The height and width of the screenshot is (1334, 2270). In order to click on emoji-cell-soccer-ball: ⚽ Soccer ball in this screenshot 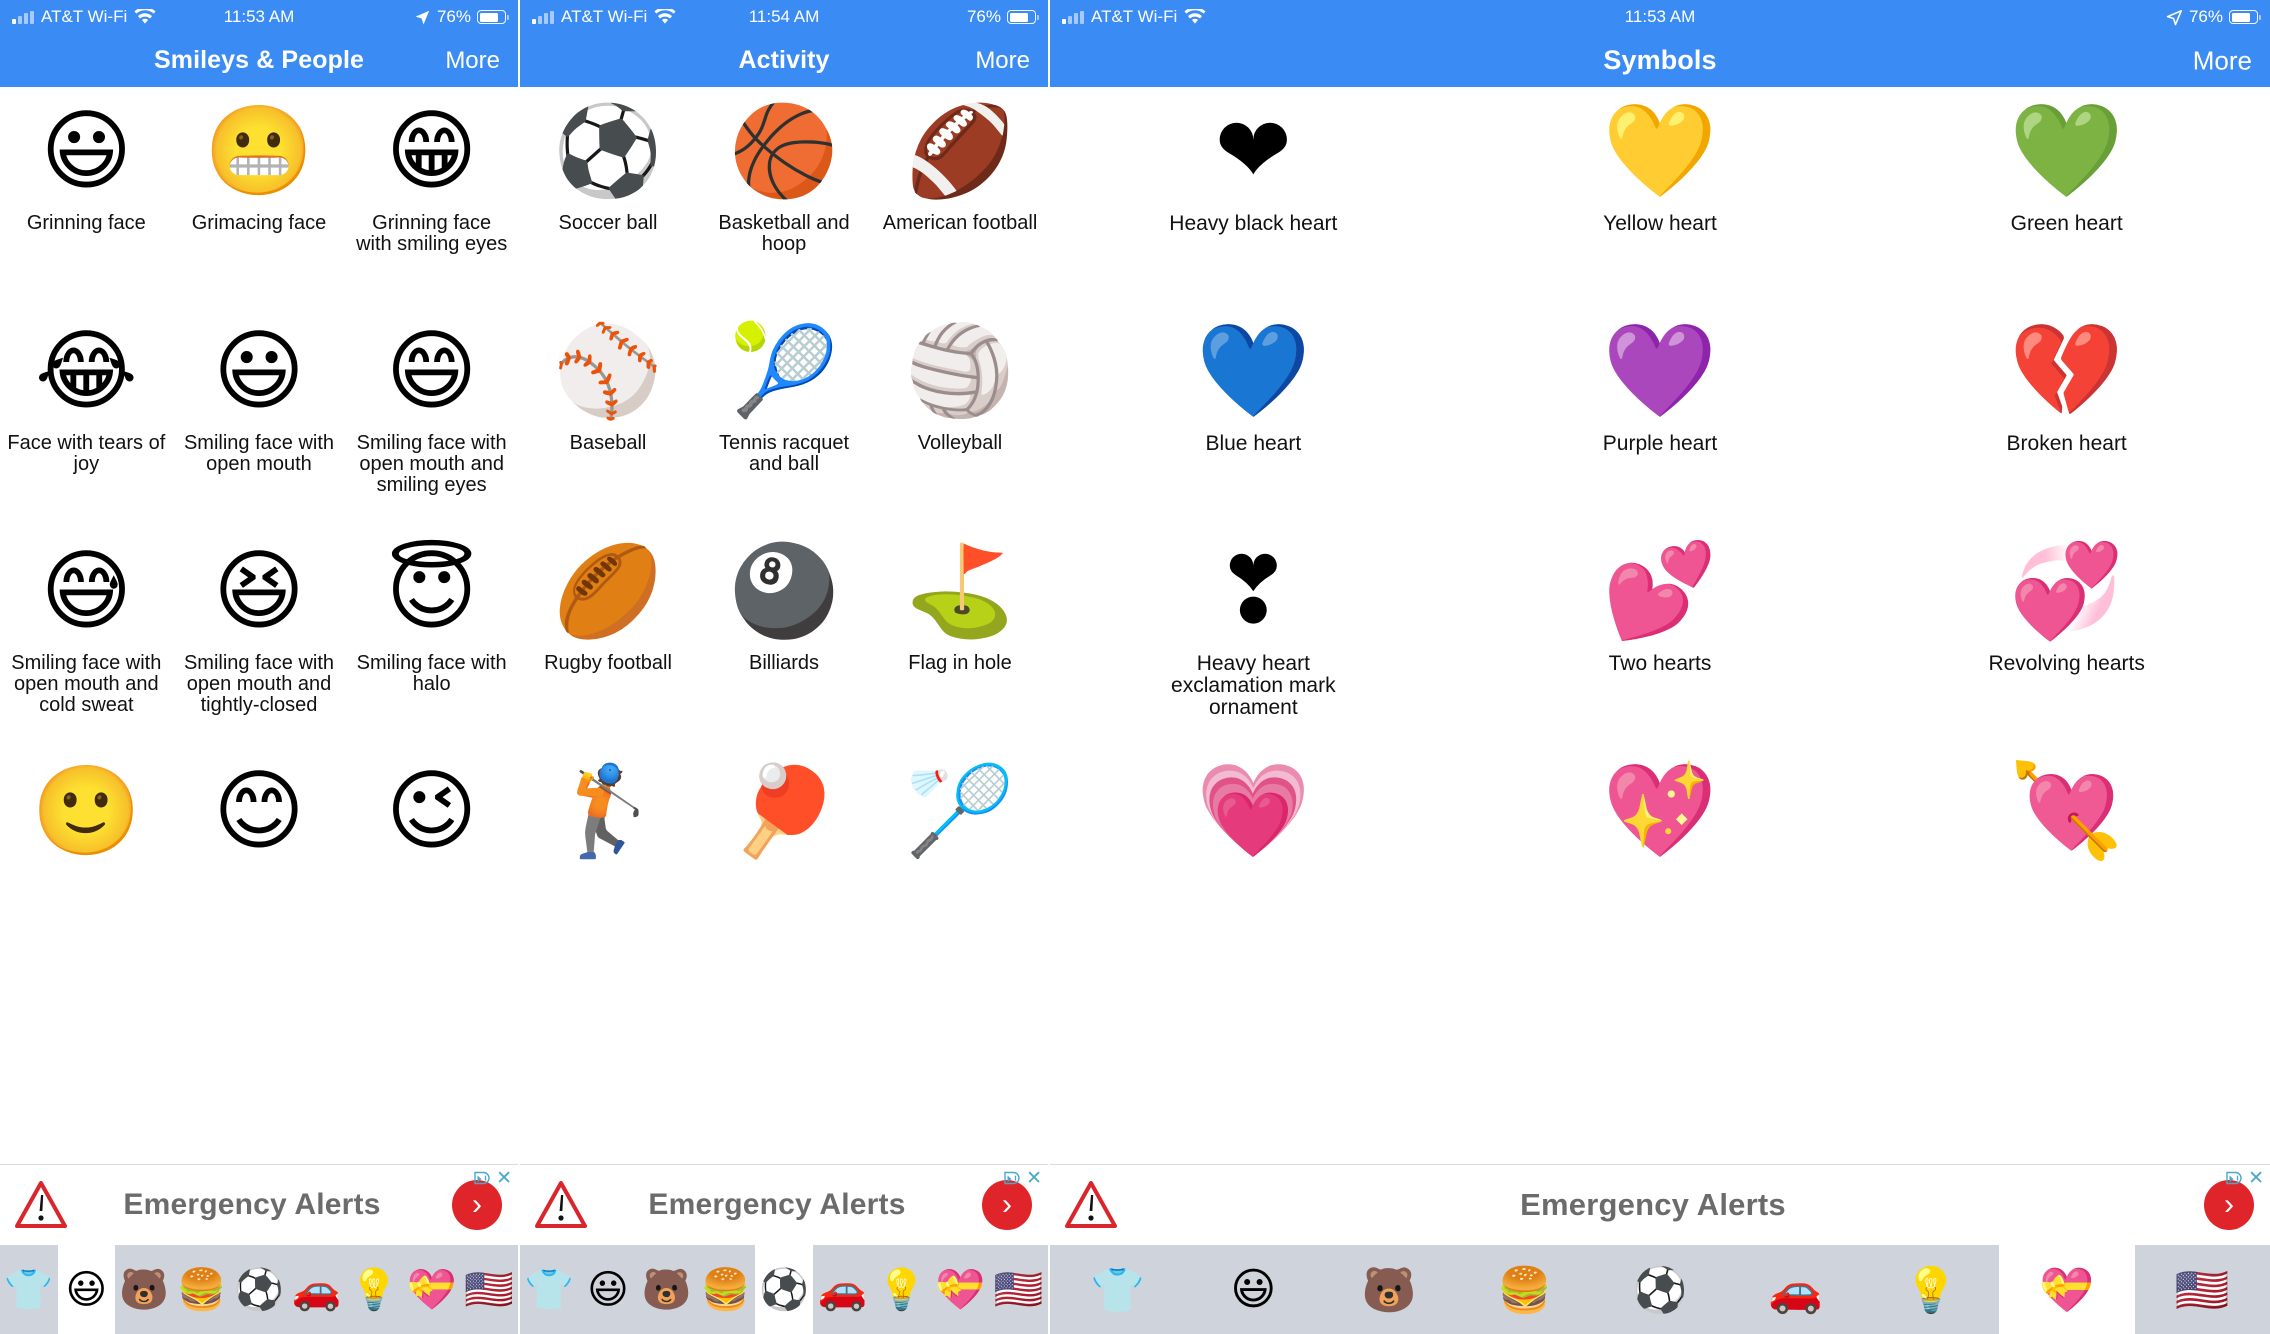, I will do `click(608, 205)`.